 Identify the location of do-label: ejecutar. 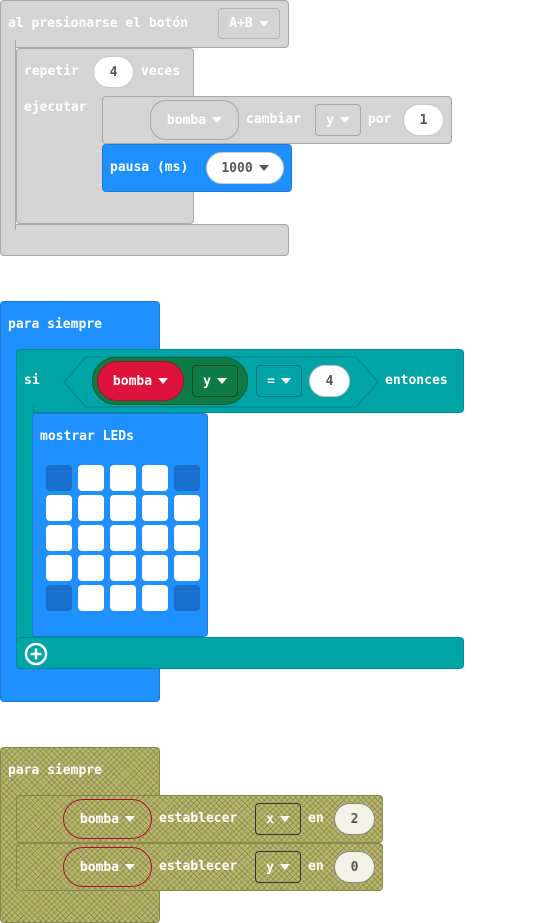
(55, 107).